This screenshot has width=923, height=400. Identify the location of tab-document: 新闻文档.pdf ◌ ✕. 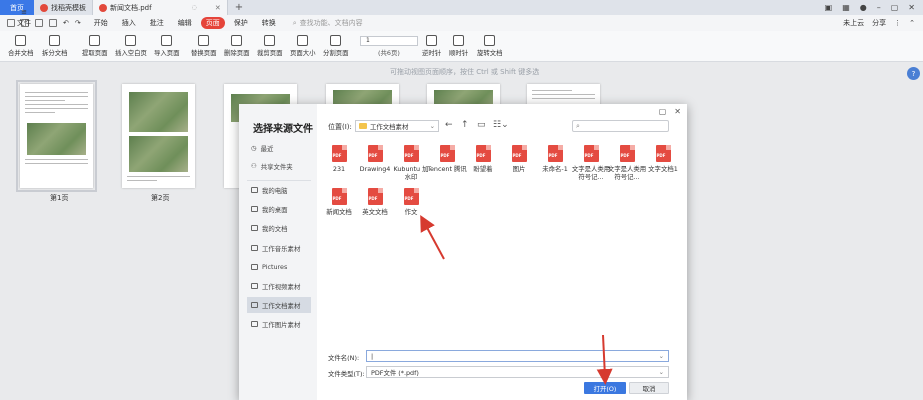
(160, 7).